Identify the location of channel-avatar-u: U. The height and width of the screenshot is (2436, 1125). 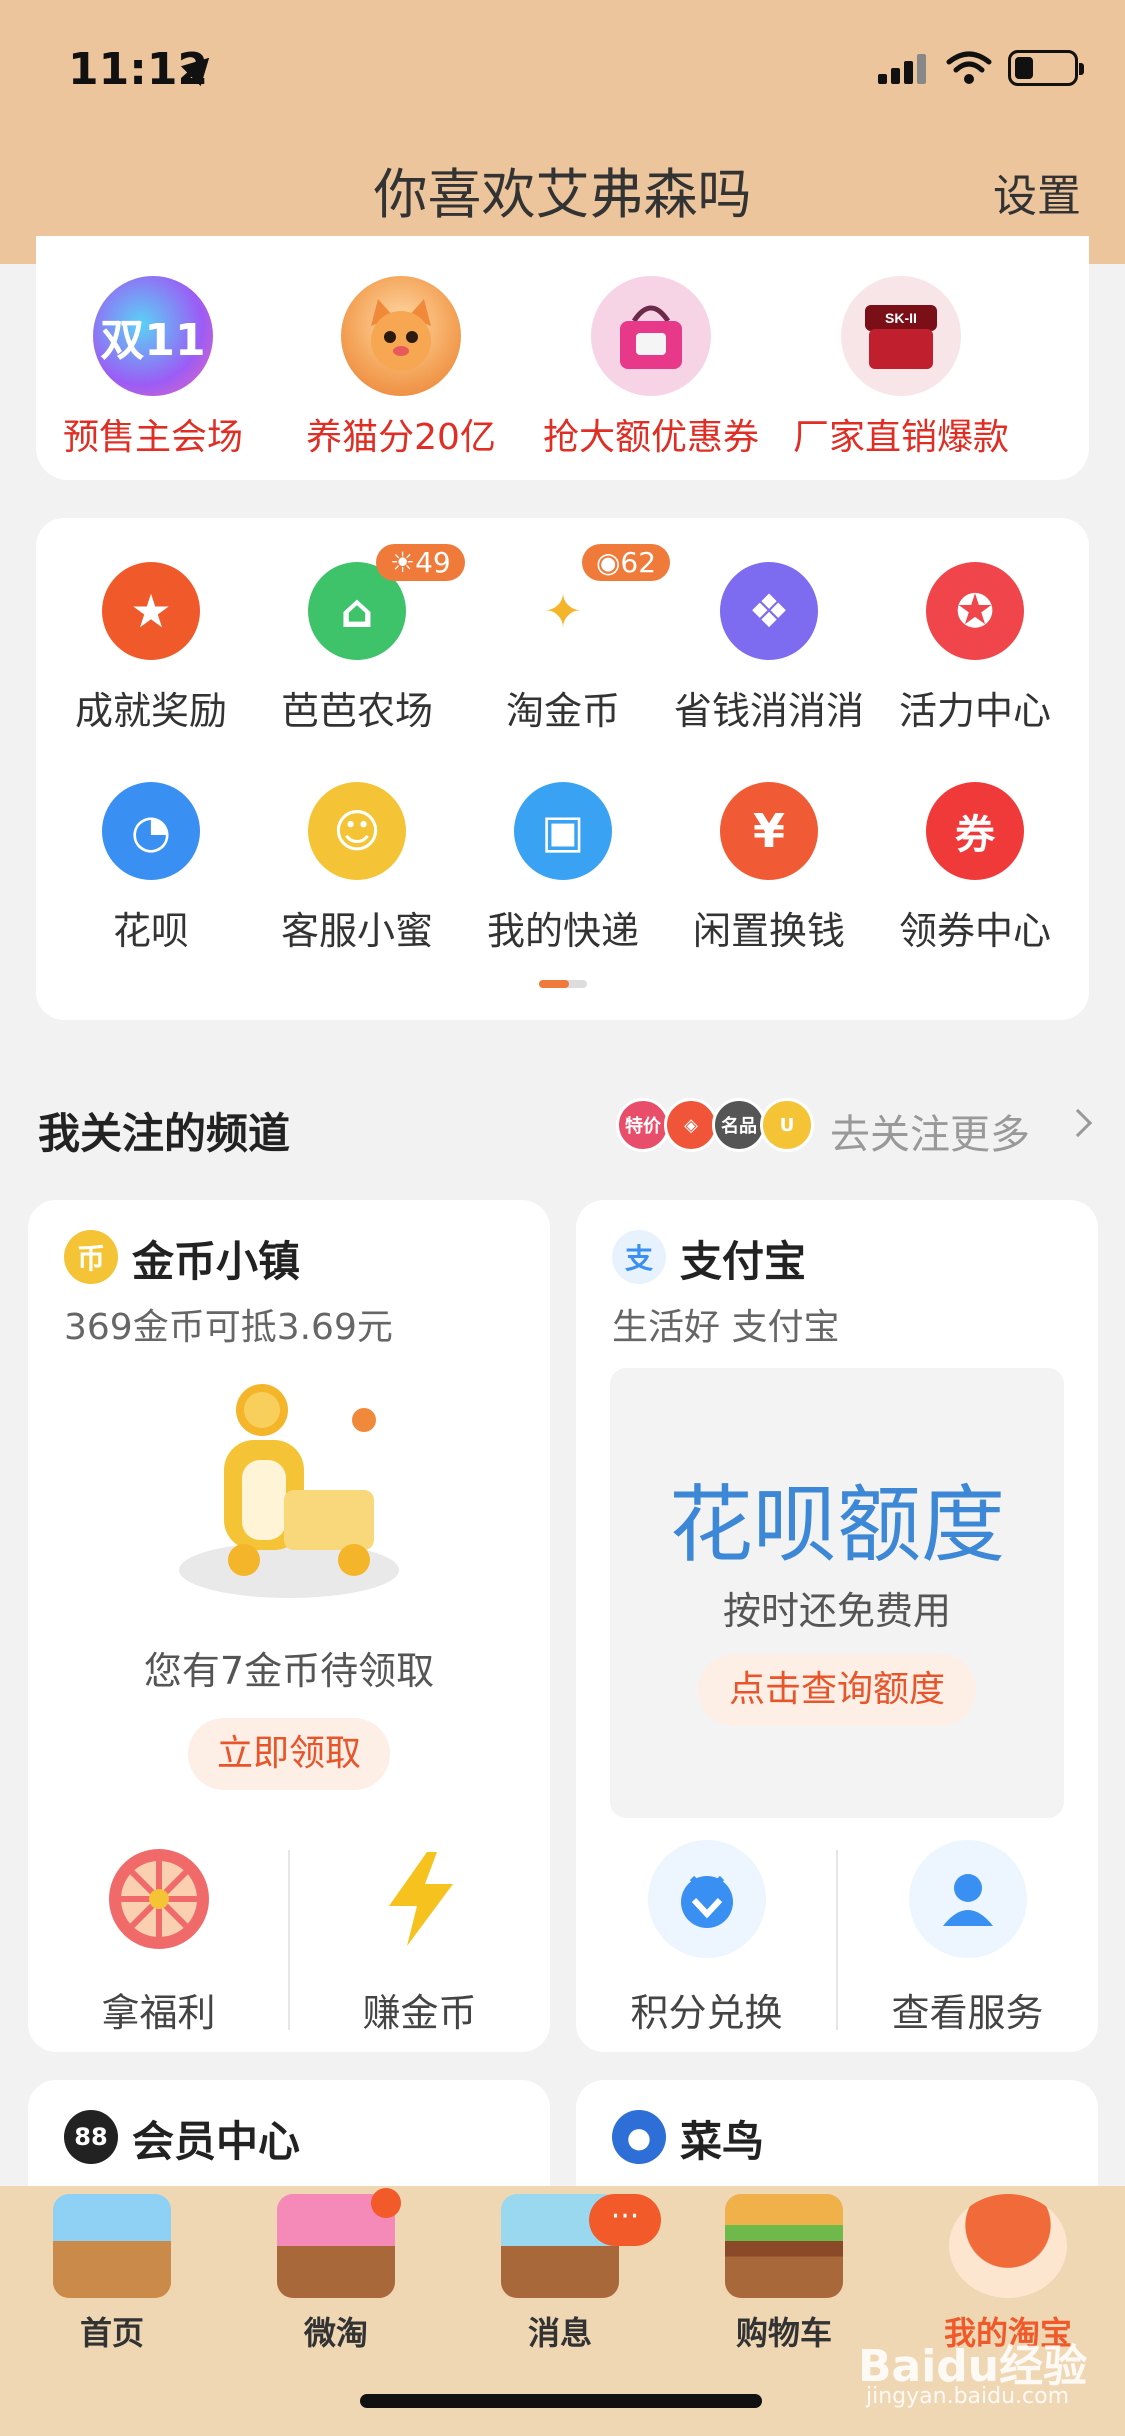
(787, 1125).